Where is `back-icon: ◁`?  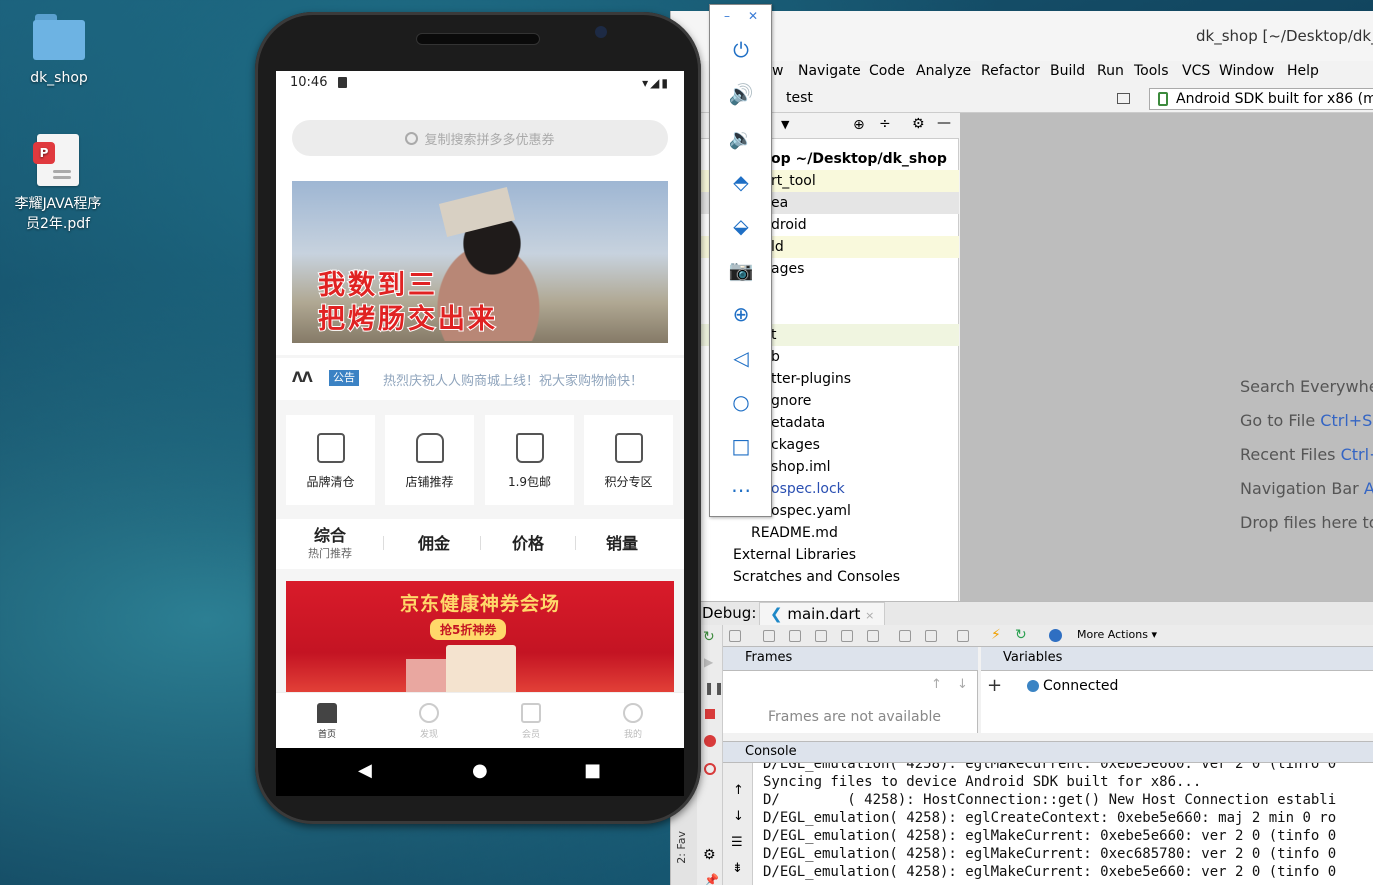
back-icon: ◁ is located at coordinates (741, 358).